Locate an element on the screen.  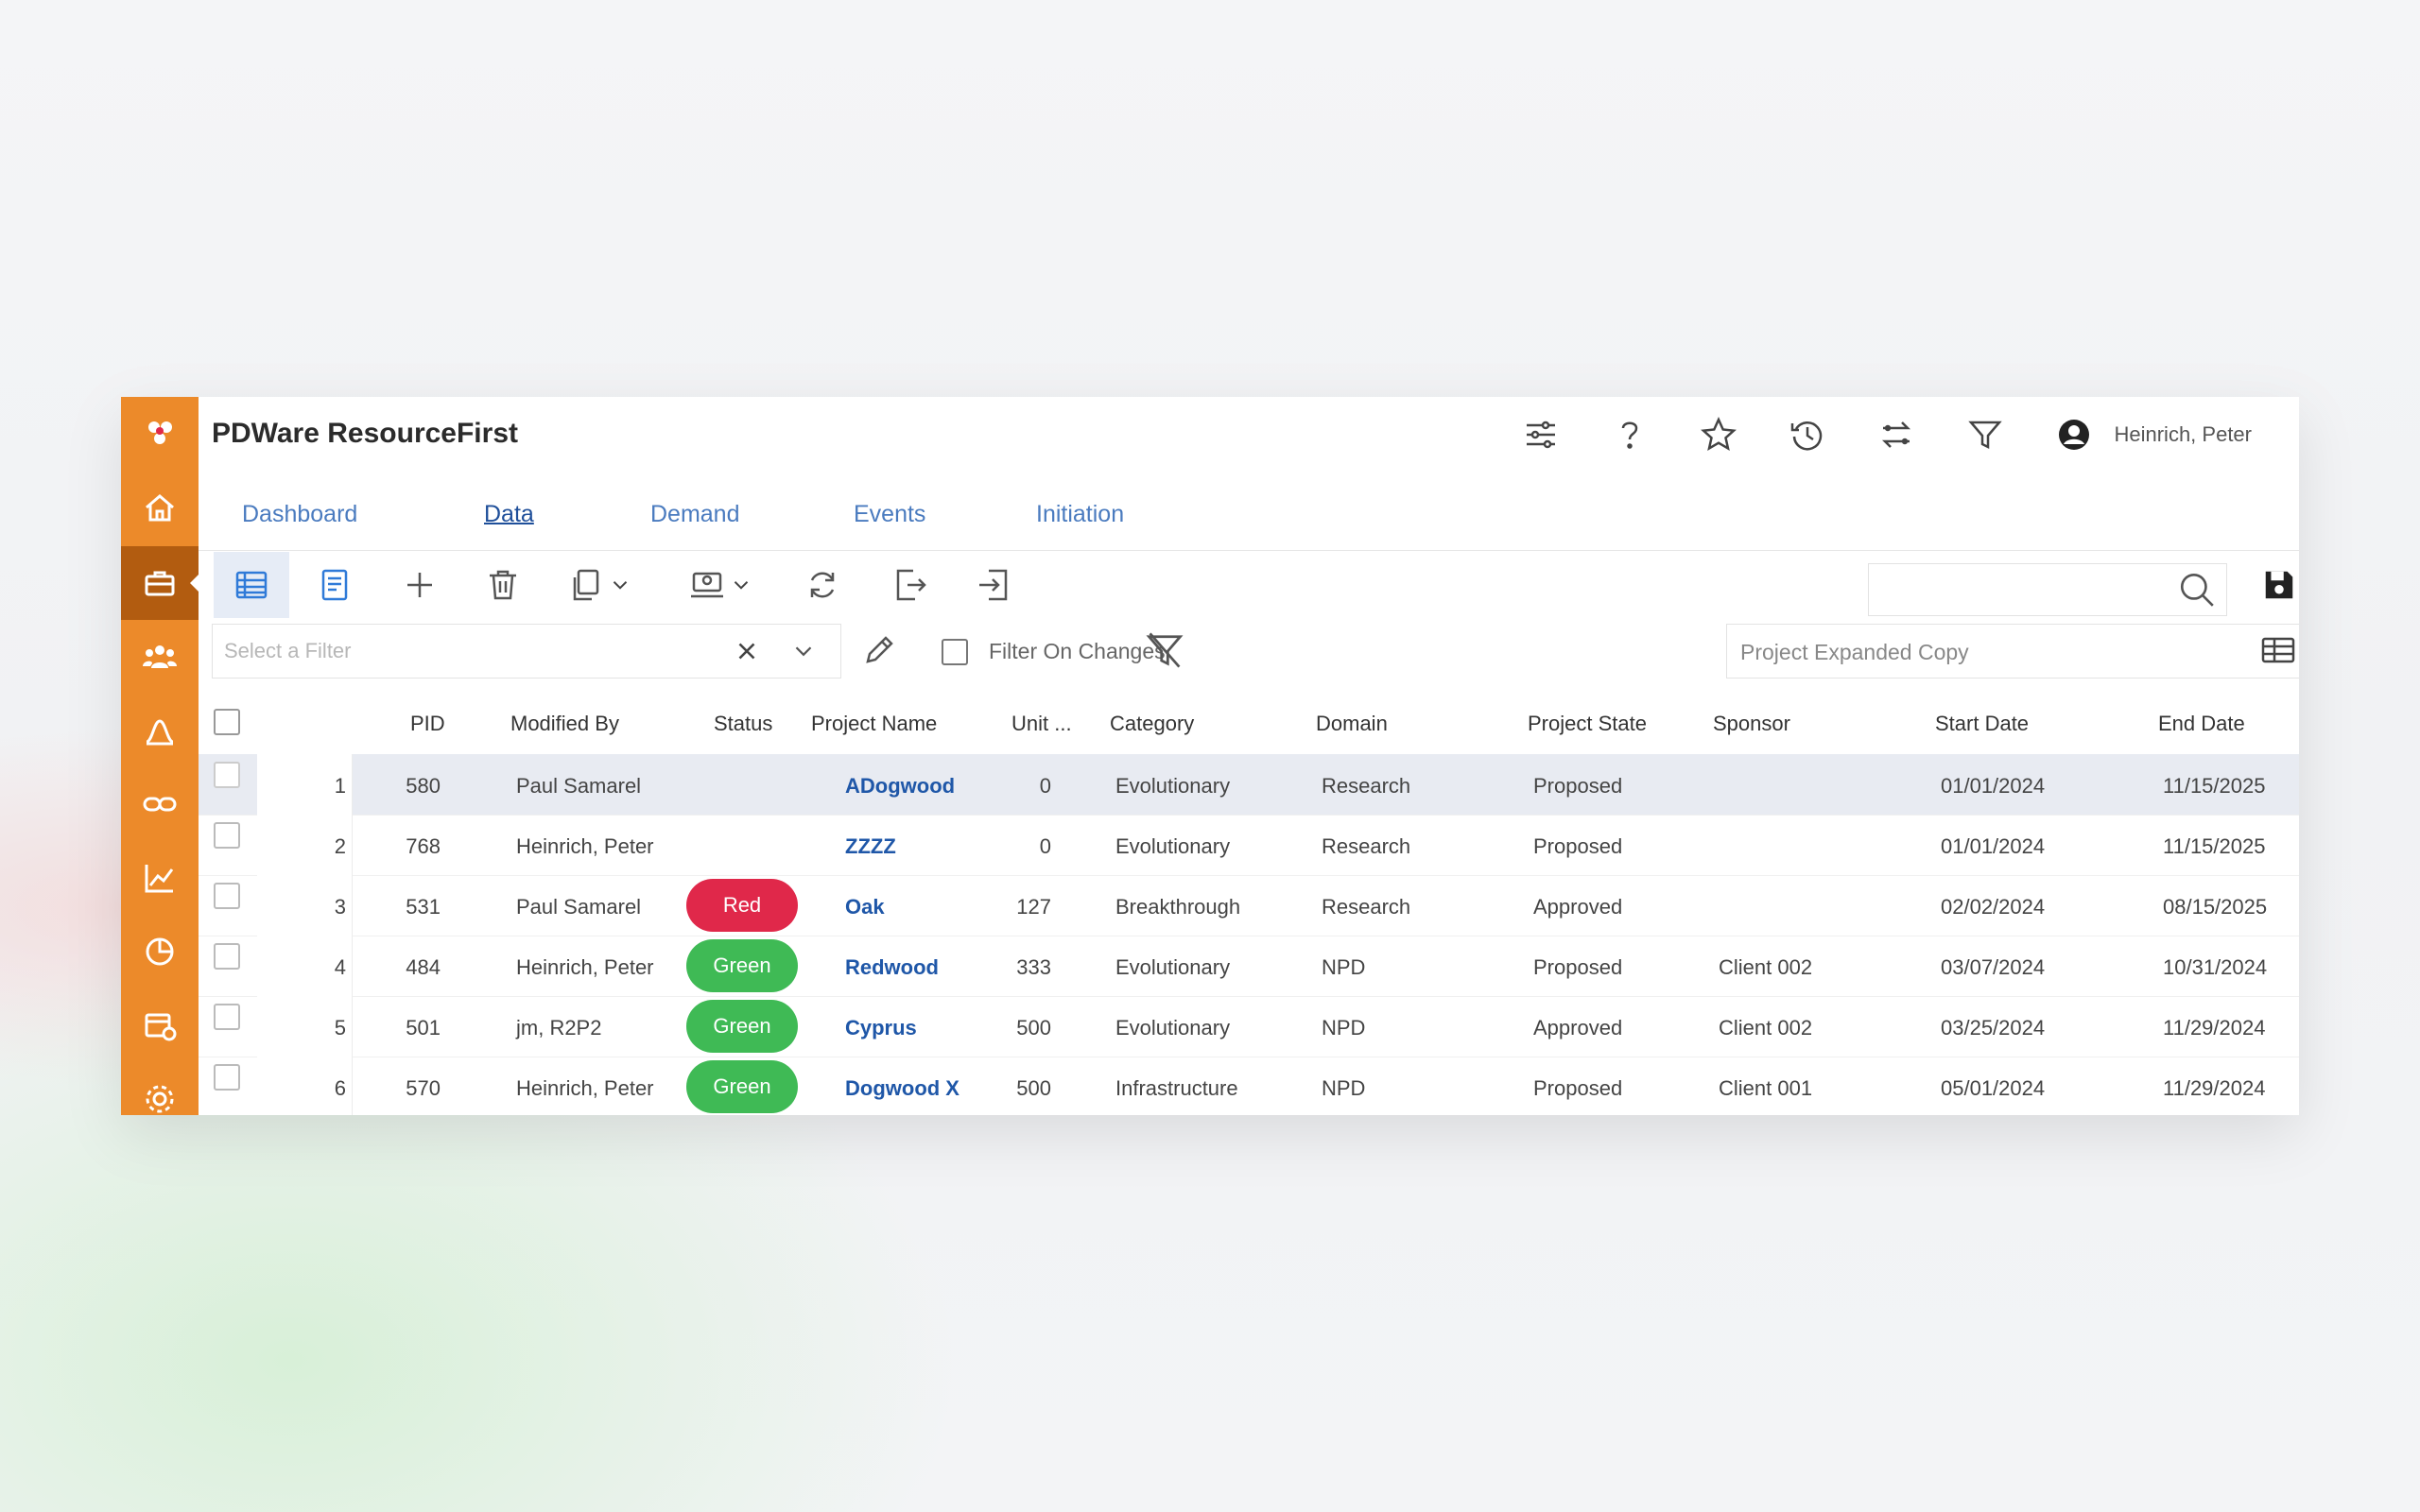
filter-select is located at coordinates (526, 651).